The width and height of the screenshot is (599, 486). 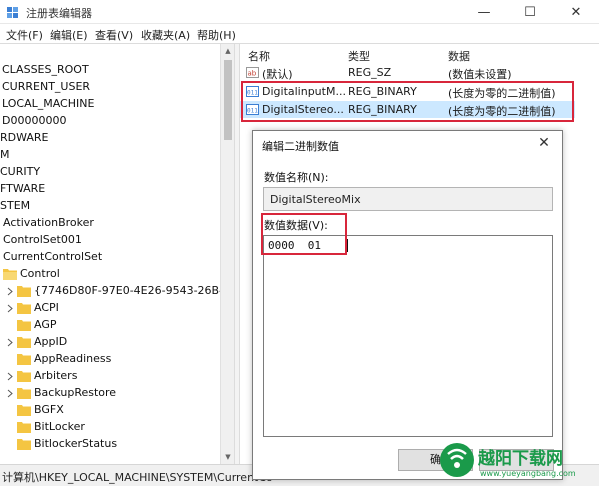 What do you see at coordinates (228, 51) in the screenshot?
I see `scroll-up-arrow-icon: ▲` at bounding box center [228, 51].